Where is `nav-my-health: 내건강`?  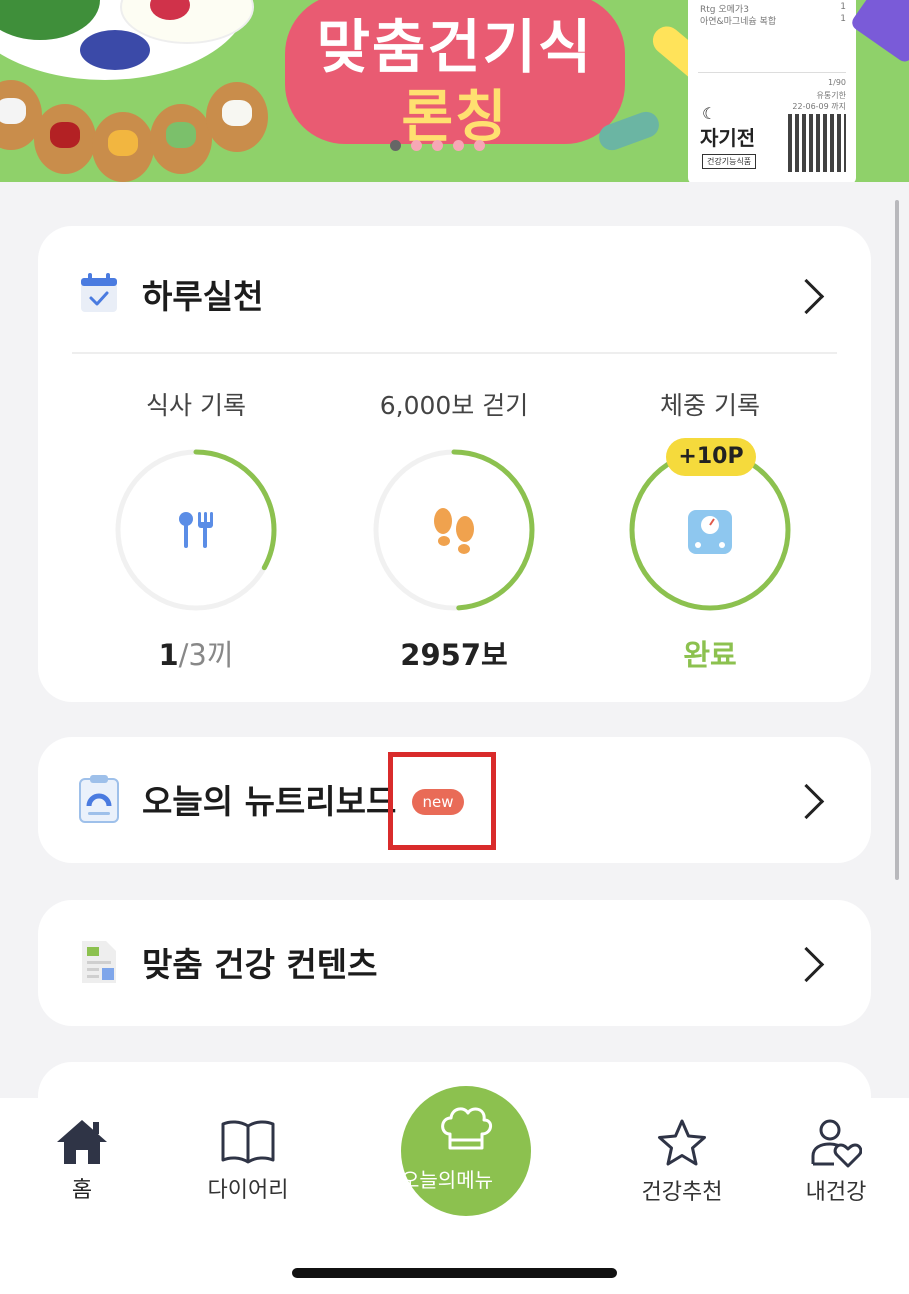 nav-my-health: 내건강 is located at coordinates (836, 1162).